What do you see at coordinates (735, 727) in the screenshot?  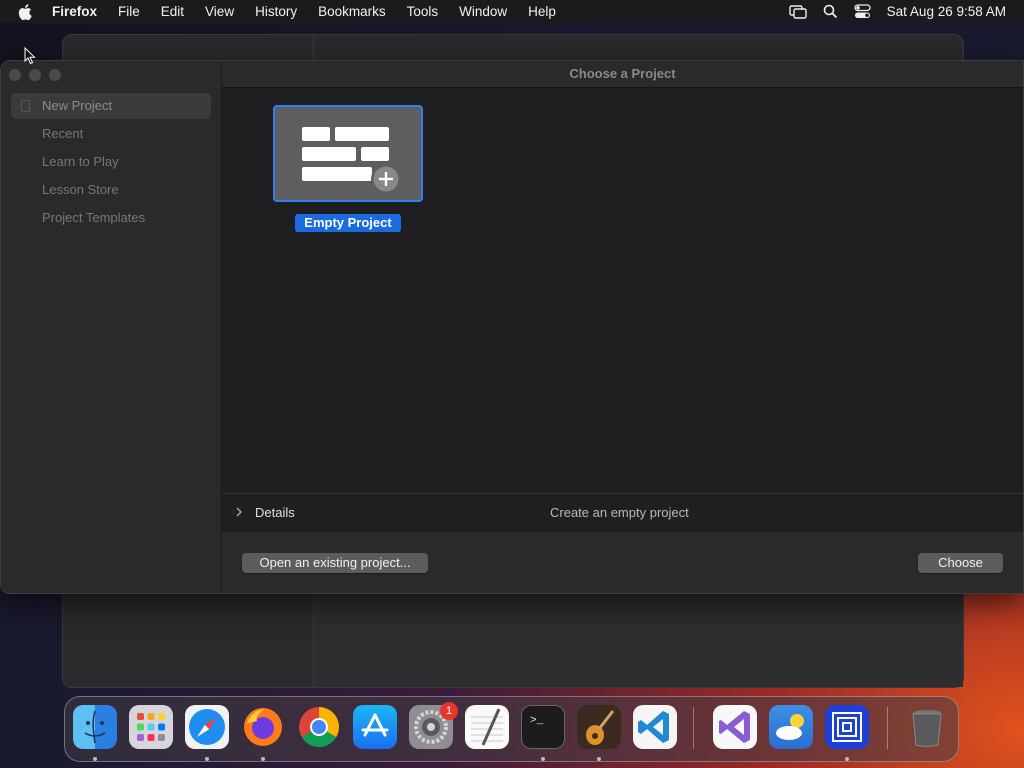 I see `visual-studio-icon` at bounding box center [735, 727].